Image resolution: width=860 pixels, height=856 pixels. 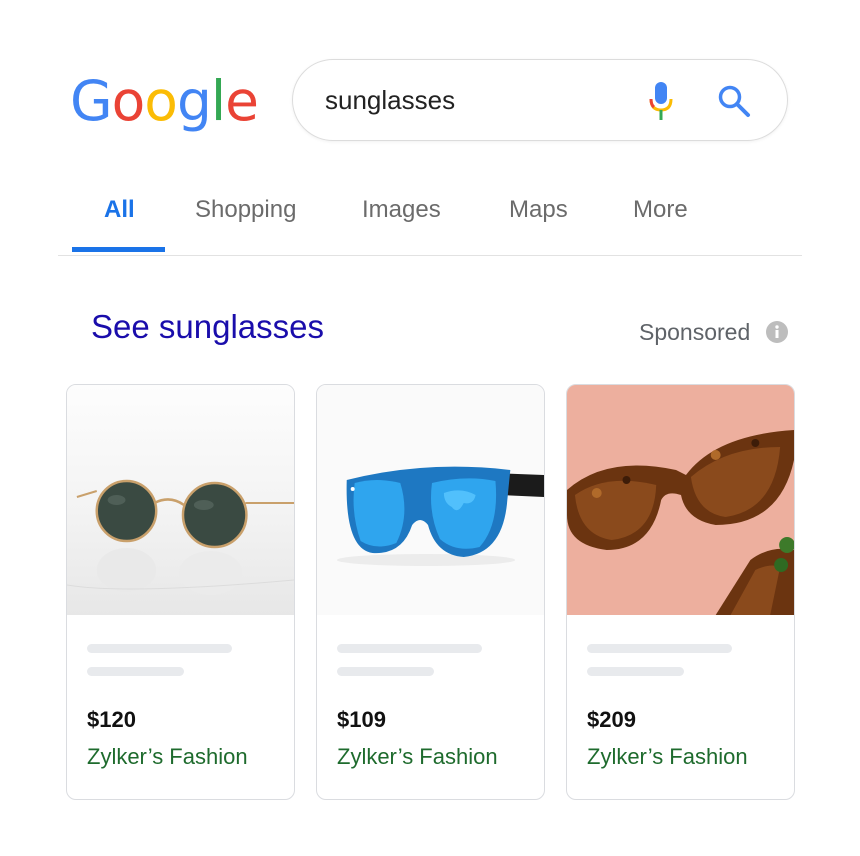 What do you see at coordinates (119, 219) in the screenshot?
I see `tab-all: All` at bounding box center [119, 219].